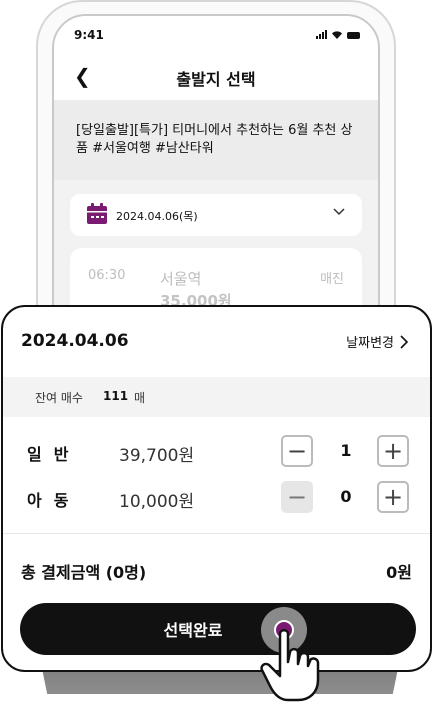  I want to click on change-date-button: 날짜변경, so click(378, 341).